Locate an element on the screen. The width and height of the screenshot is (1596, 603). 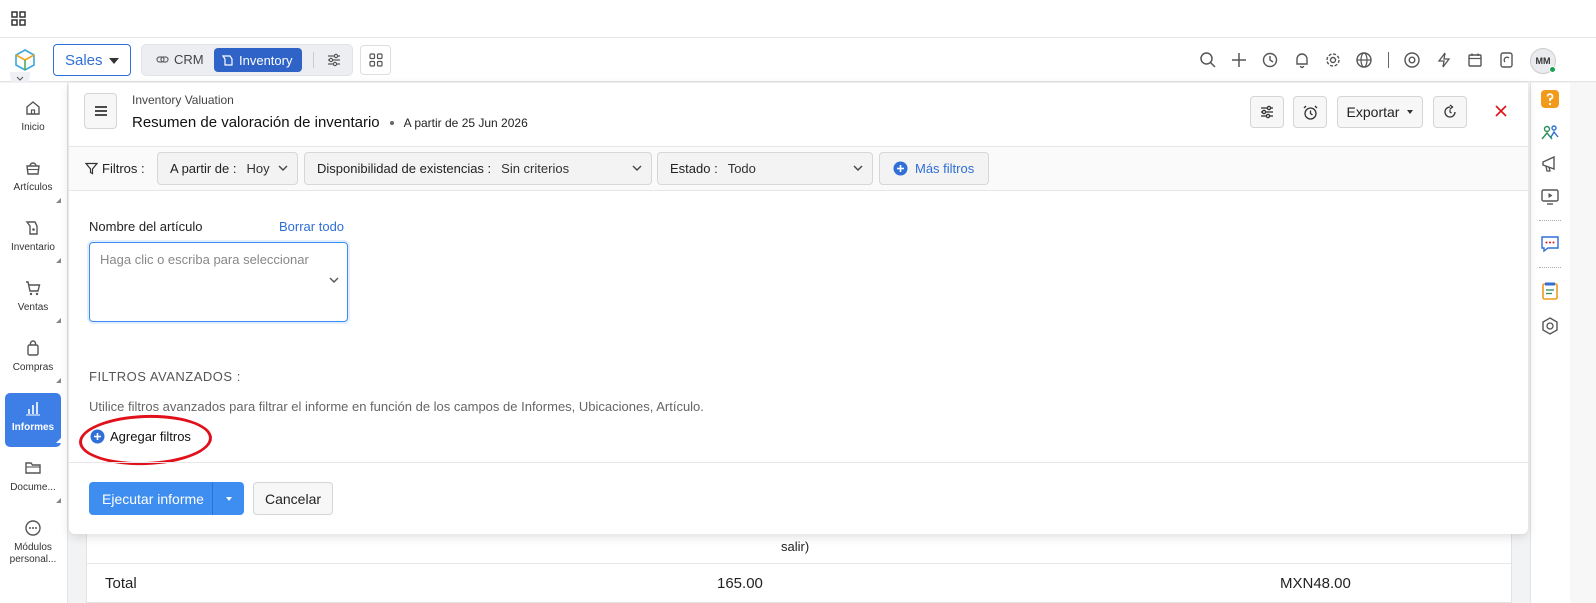
app-grid-icon is located at coordinates (18, 18).